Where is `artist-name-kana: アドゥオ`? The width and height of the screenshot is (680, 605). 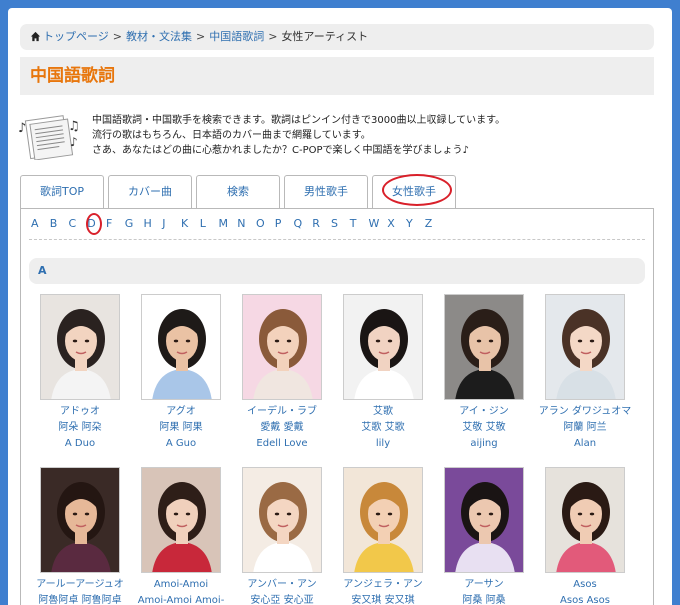 artist-name-kana: アドゥオ is located at coordinates (80, 412).